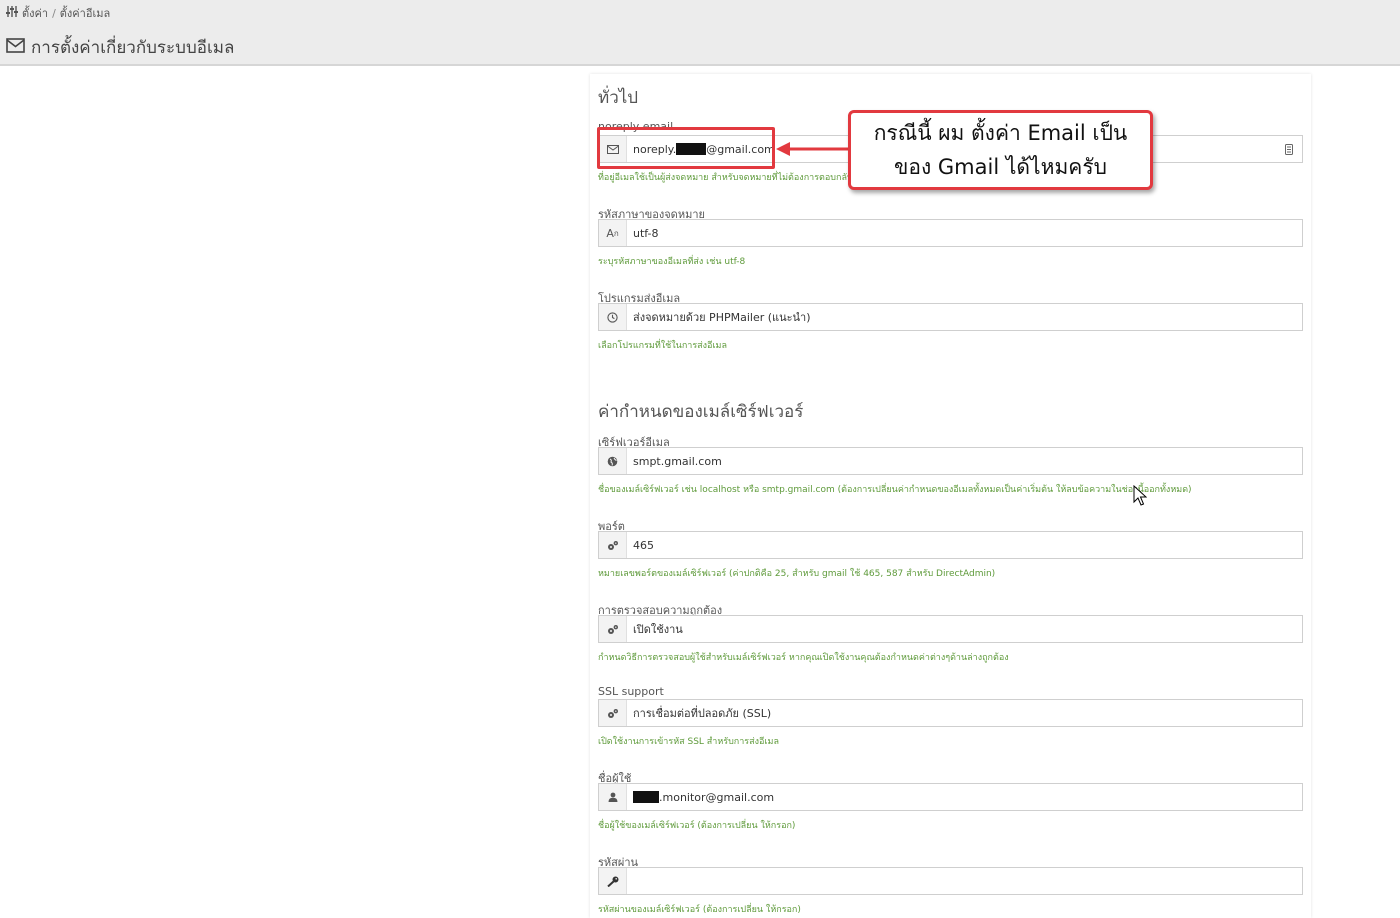 The image size is (1400, 918). I want to click on user-icon, so click(613, 797).